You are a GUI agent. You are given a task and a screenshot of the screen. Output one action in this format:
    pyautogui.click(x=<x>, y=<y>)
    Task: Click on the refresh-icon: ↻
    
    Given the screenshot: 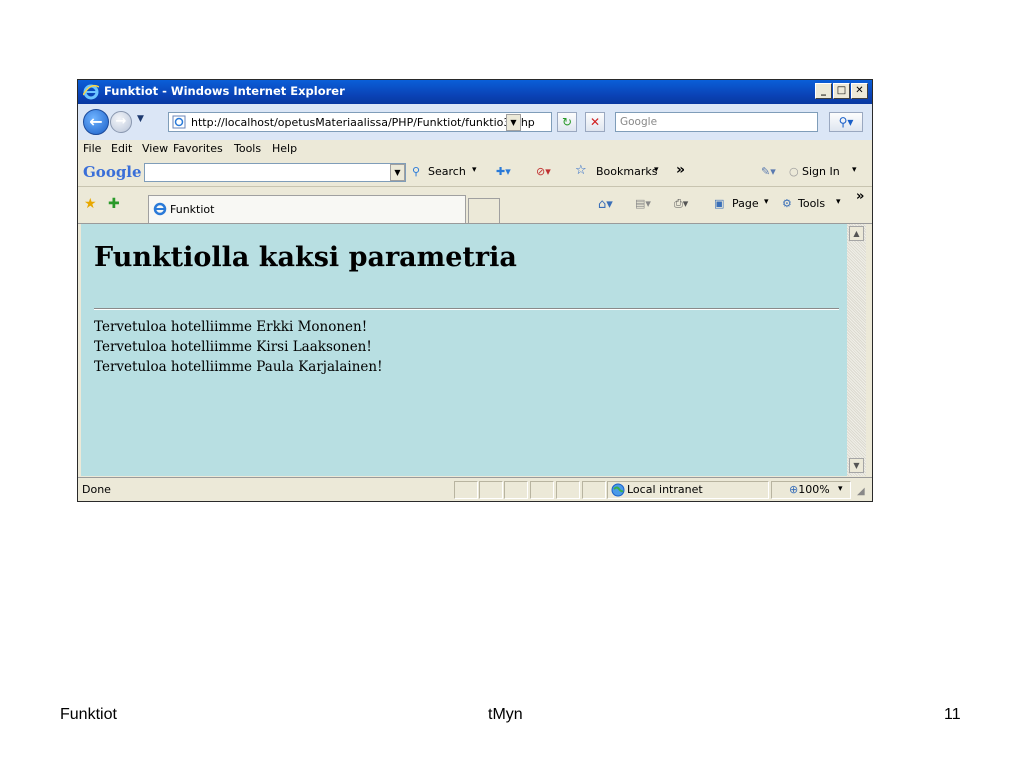 What is the action you would take?
    pyautogui.click(x=567, y=122)
    